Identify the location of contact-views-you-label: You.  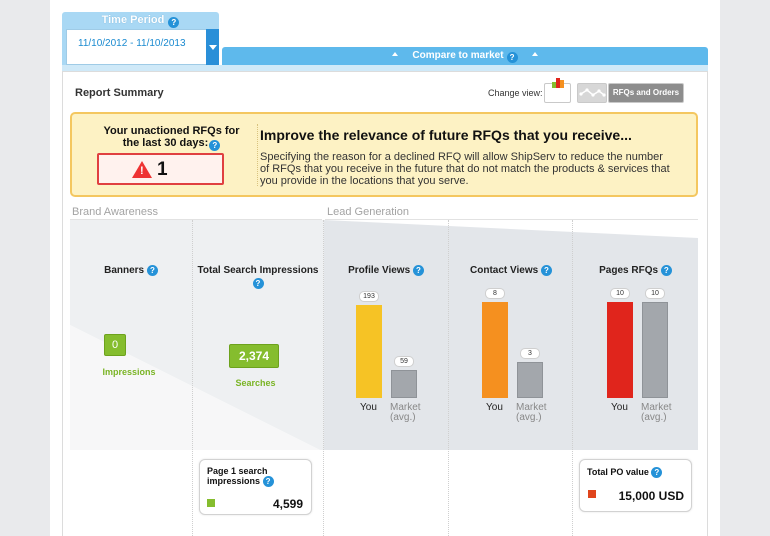
(494, 407).